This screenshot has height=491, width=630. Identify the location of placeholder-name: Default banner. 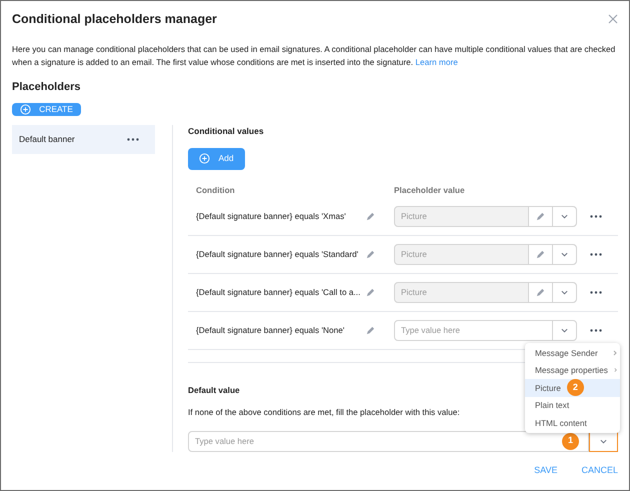
(47, 139).